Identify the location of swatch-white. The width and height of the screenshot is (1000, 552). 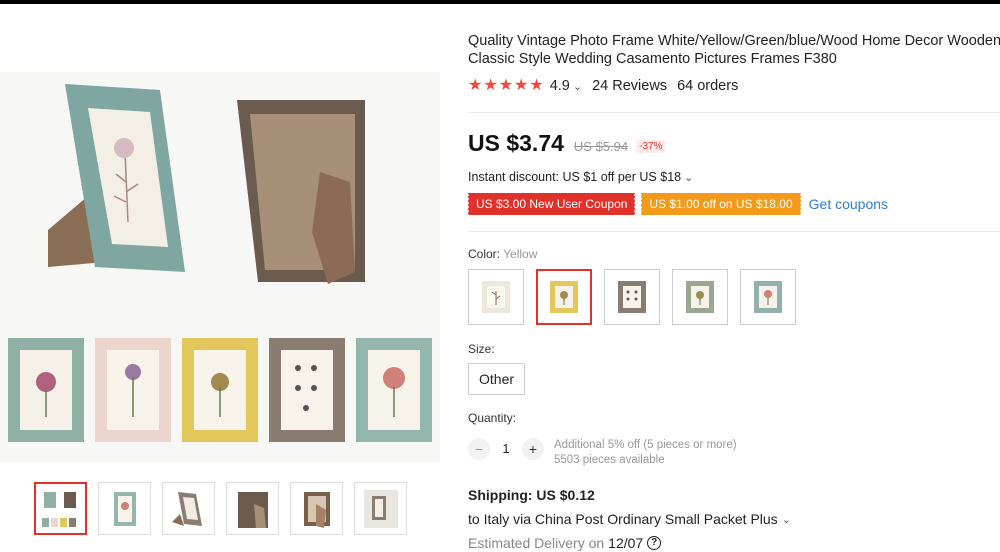
(496, 297).